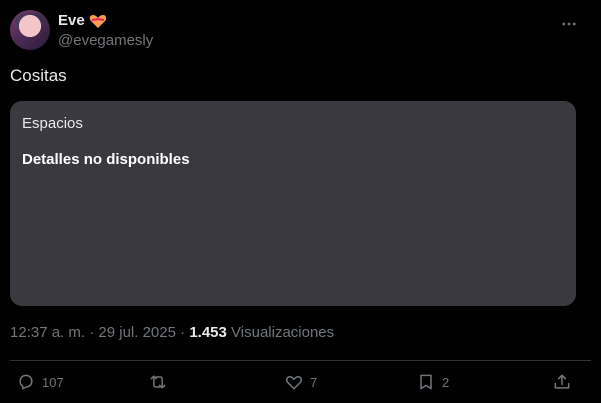 The width and height of the screenshot is (601, 403). Describe the element at coordinates (105, 40) in the screenshot. I see `user-handle: @evegamesly` at that location.